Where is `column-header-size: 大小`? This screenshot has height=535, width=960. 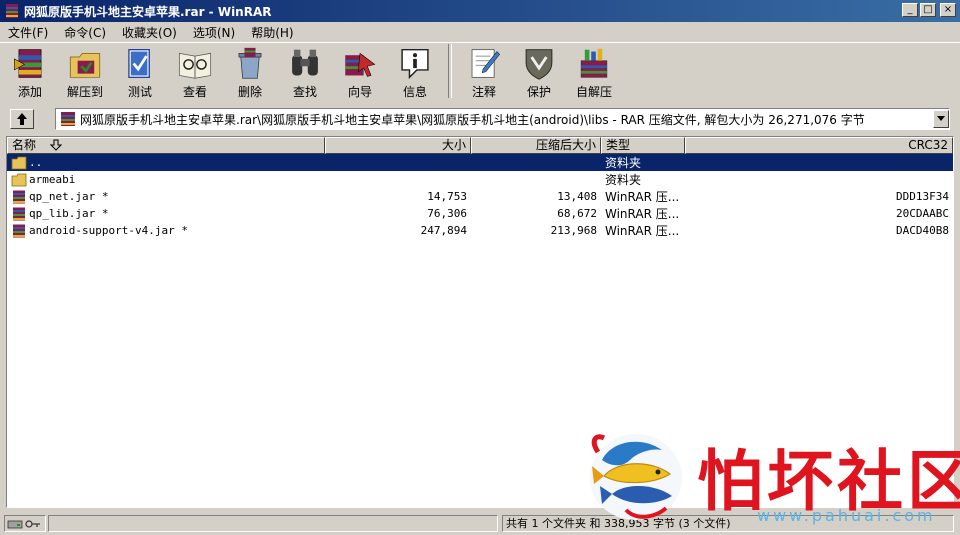
column-header-size: 大小 is located at coordinates (398, 145).